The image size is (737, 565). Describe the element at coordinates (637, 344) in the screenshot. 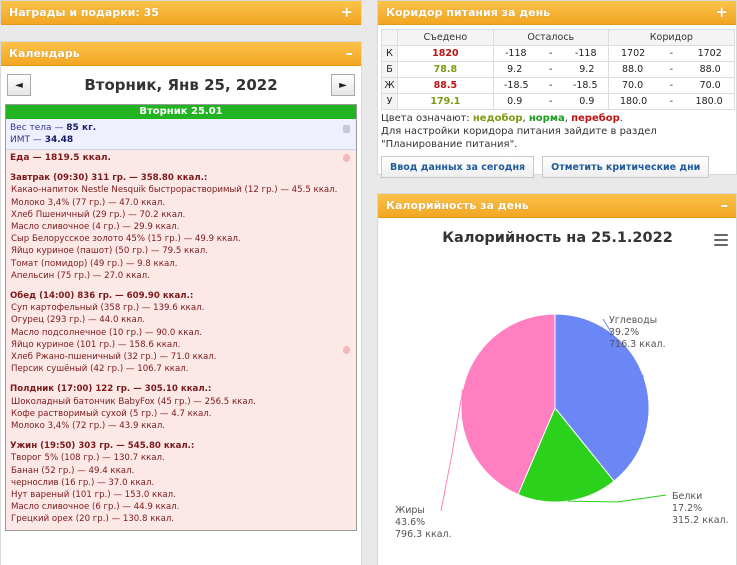

I see `slice-value: 716.3 ккал.` at that location.